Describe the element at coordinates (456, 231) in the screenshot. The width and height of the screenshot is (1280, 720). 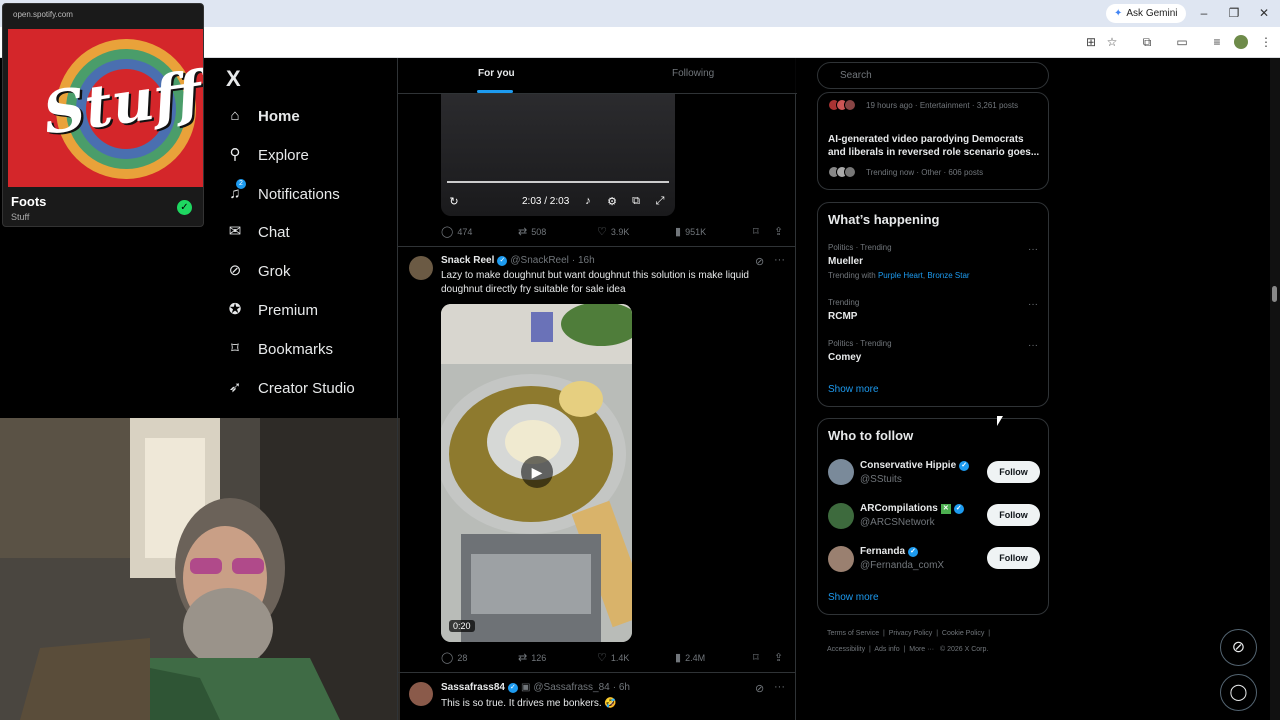
I see `reply-button: ◯ 474` at that location.